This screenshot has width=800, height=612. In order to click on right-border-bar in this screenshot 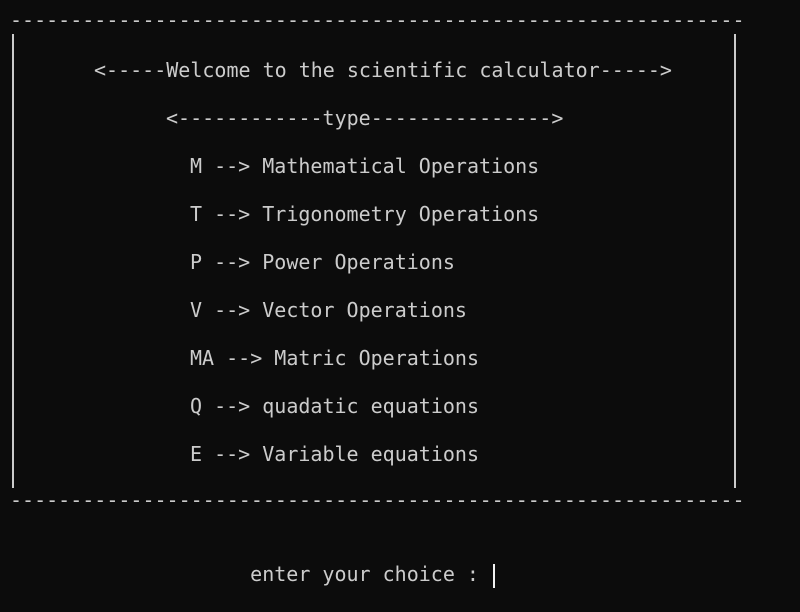, I will do `click(735, 261)`.